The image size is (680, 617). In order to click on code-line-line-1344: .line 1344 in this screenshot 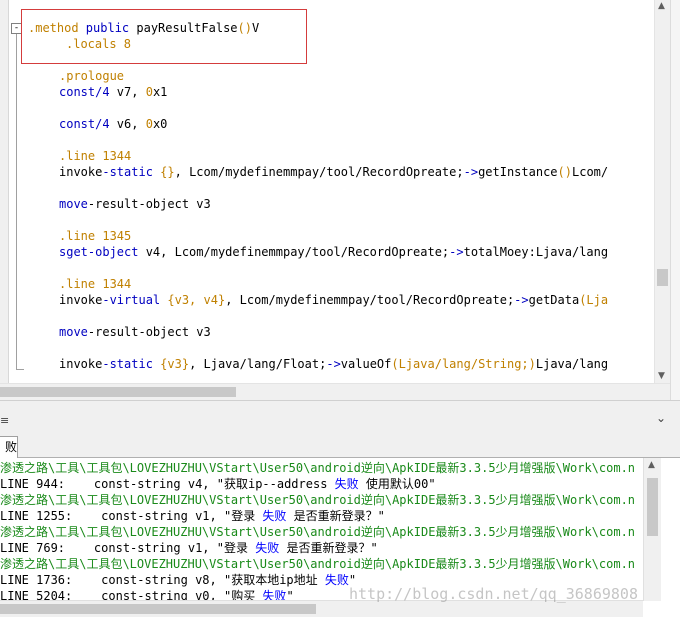, I will do `click(95, 156)`.